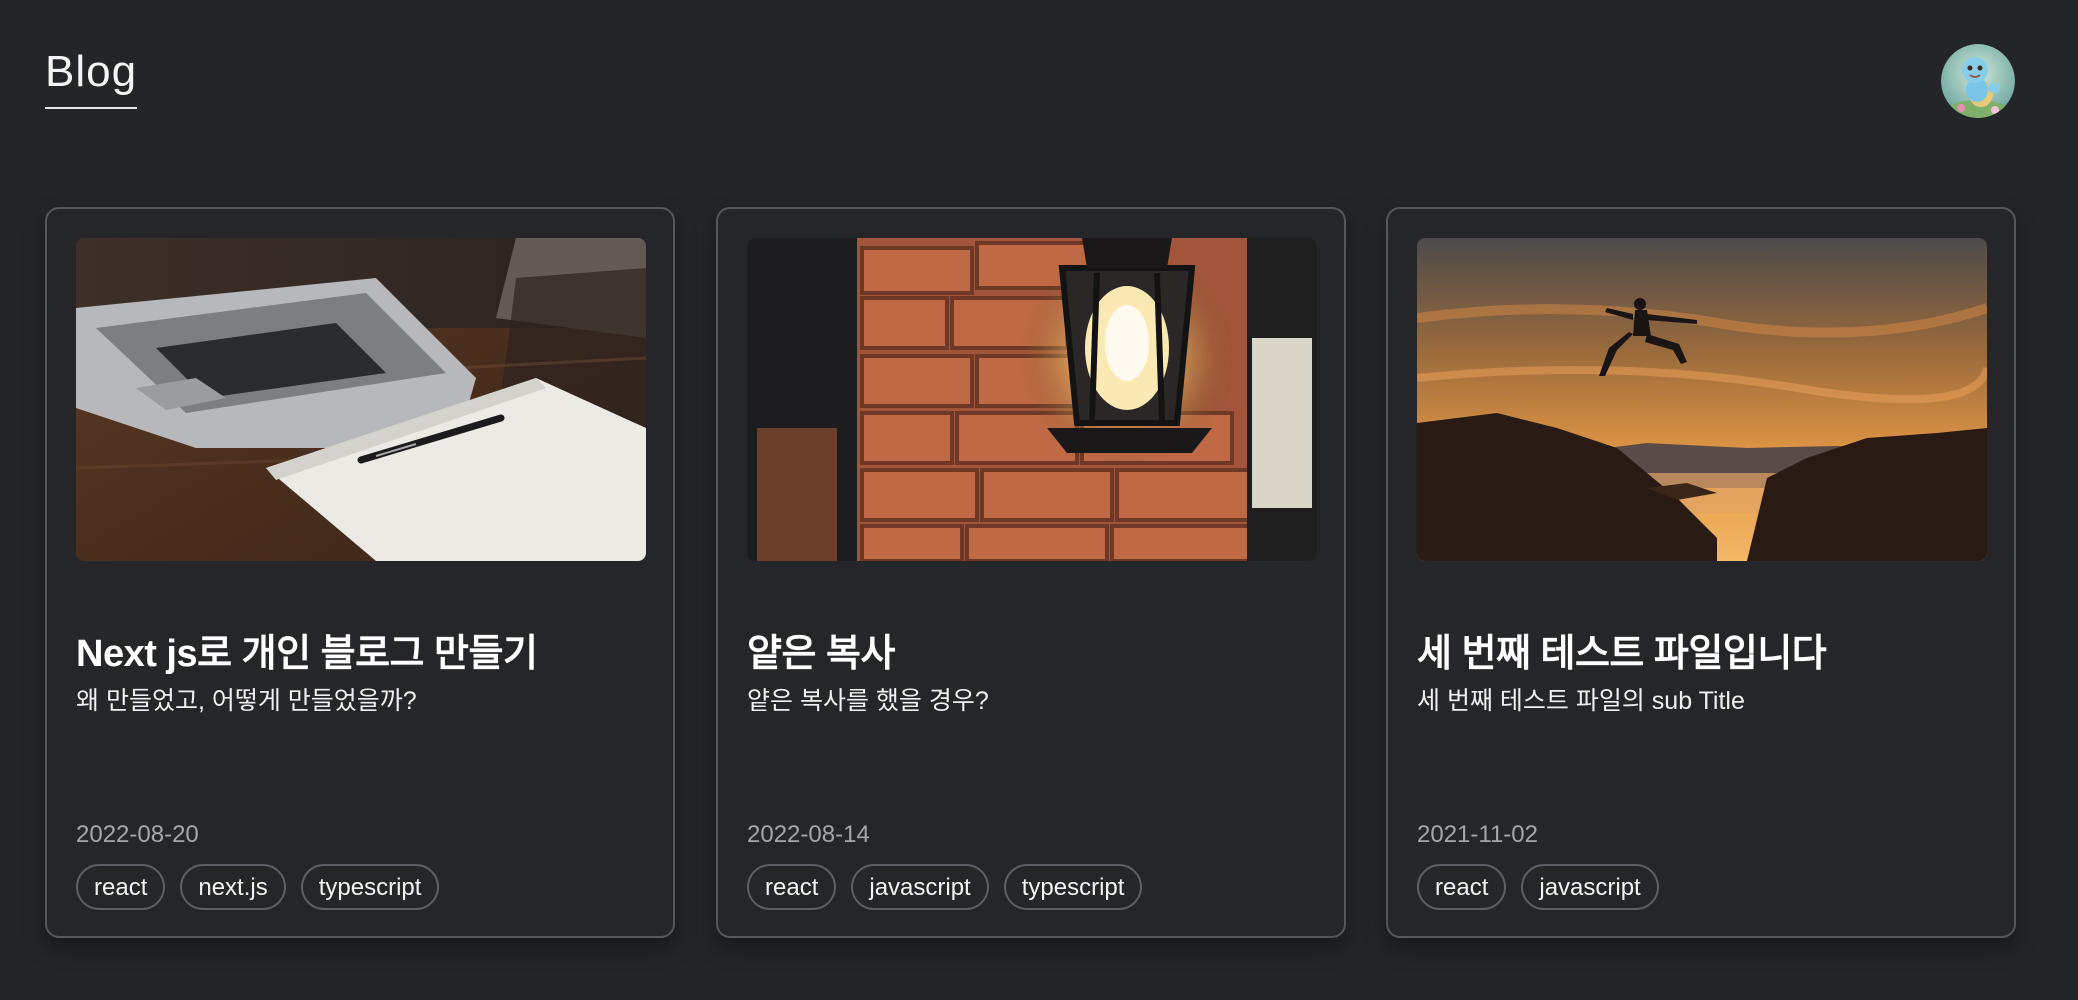  I want to click on avatar-image, so click(1978, 81).